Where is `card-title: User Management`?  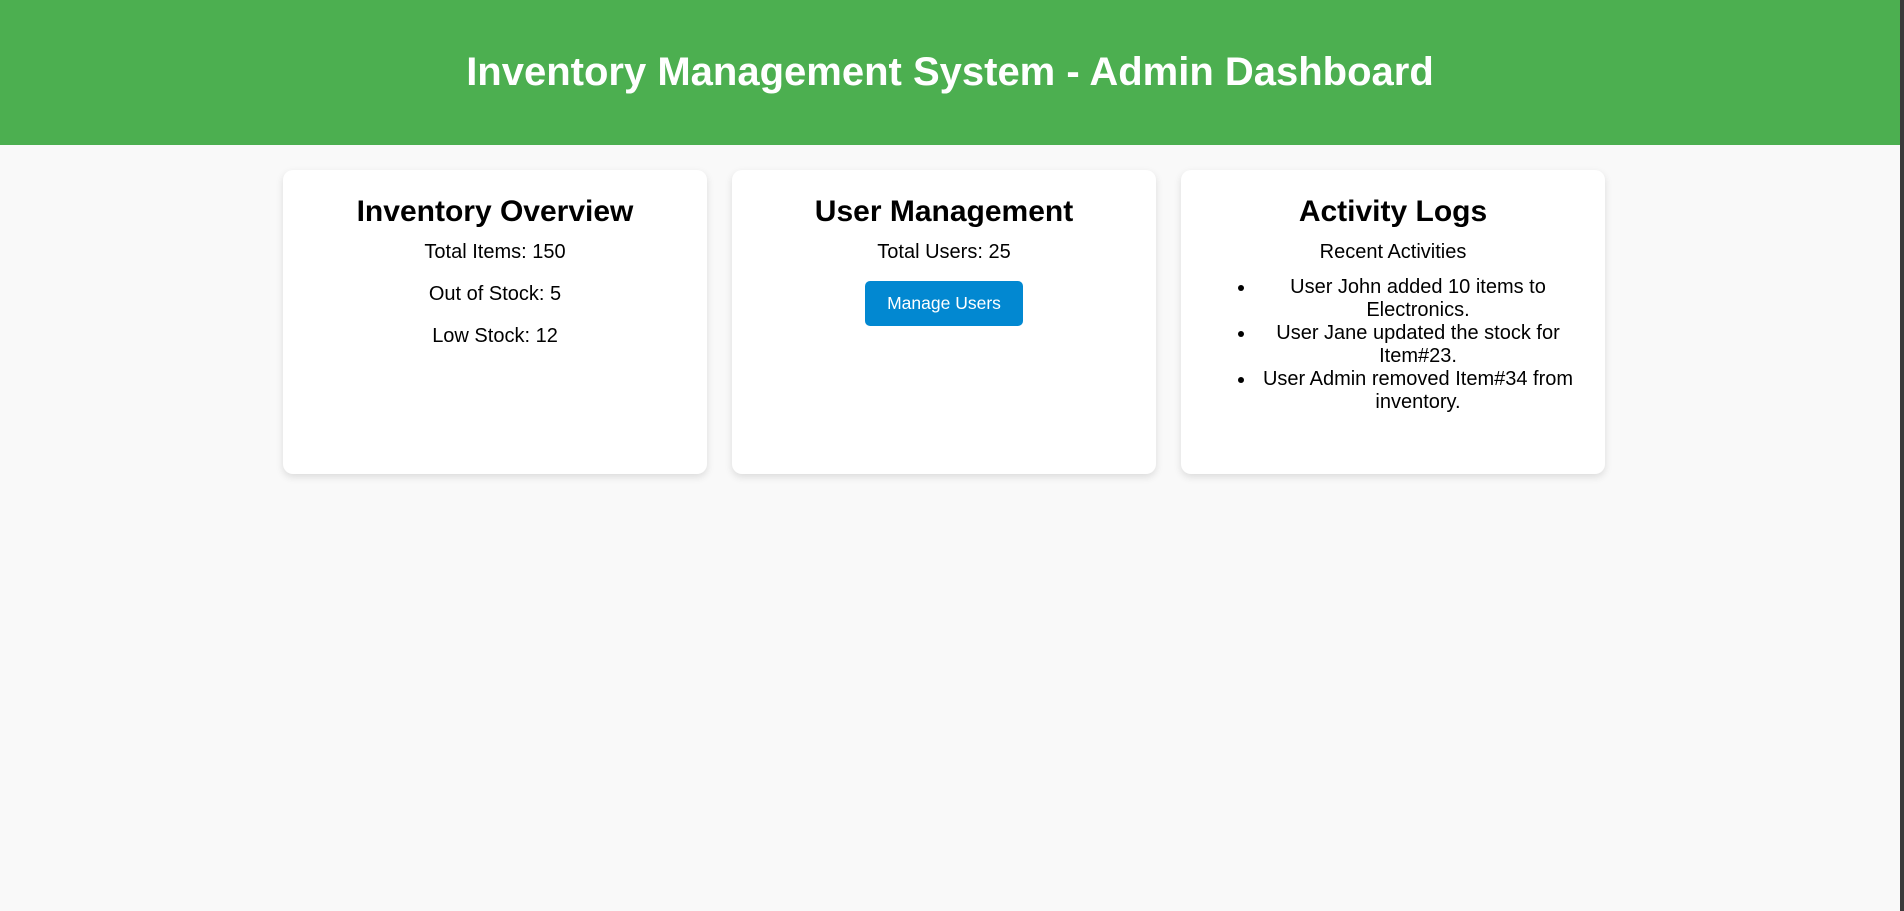 card-title: User Management is located at coordinates (944, 211).